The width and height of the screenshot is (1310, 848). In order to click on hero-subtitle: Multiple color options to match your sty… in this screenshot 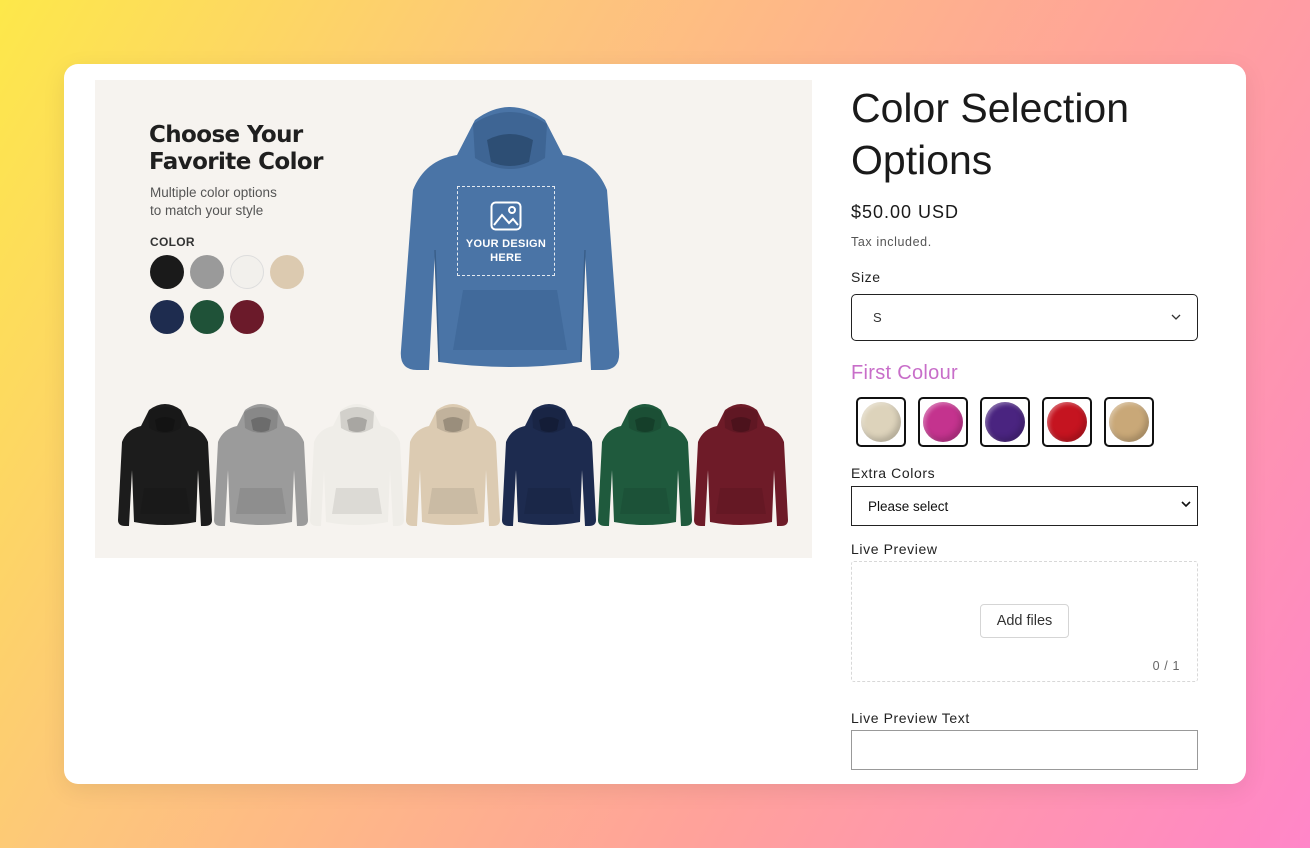, I will do `click(250, 202)`.